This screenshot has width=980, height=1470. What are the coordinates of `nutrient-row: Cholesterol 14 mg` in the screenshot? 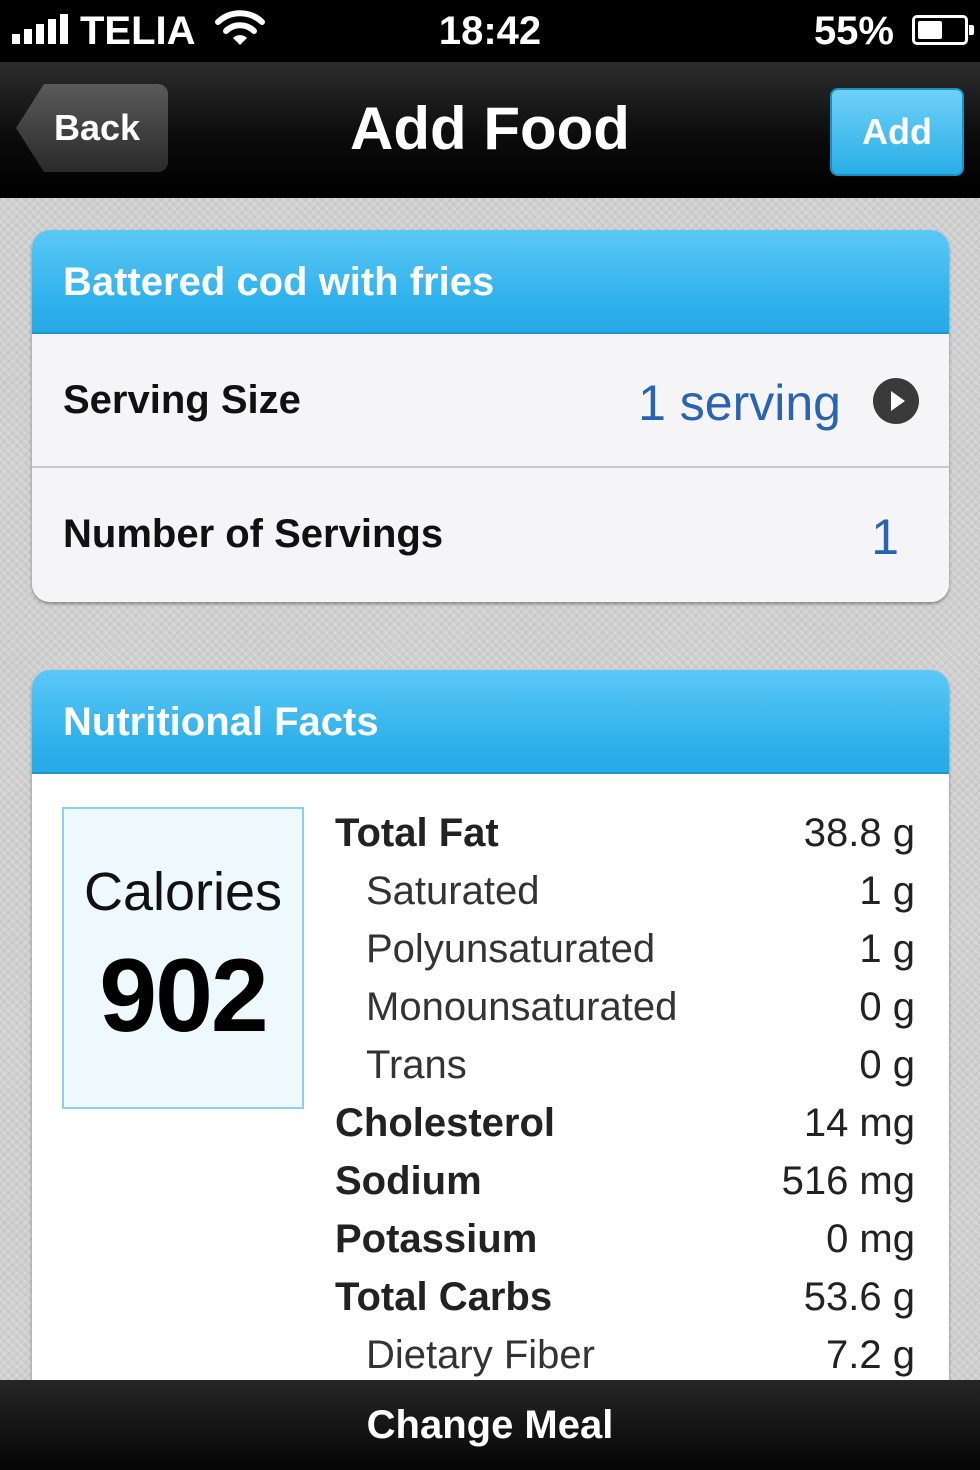 It's located at (625, 1126).